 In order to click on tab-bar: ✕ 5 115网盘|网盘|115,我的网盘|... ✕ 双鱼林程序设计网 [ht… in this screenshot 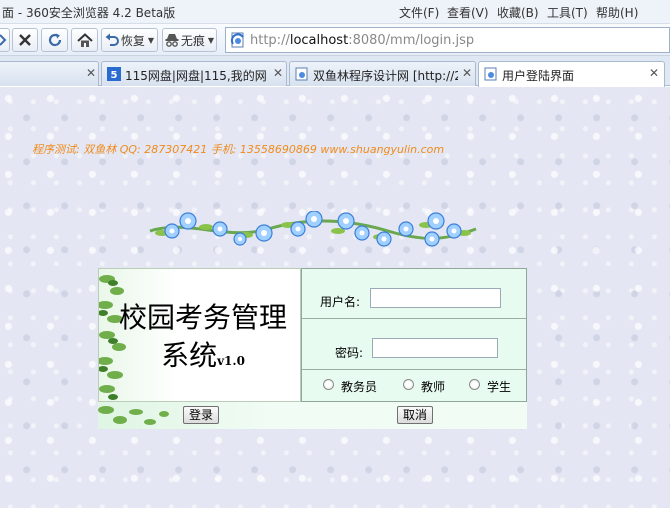, I will do `click(335, 71)`.